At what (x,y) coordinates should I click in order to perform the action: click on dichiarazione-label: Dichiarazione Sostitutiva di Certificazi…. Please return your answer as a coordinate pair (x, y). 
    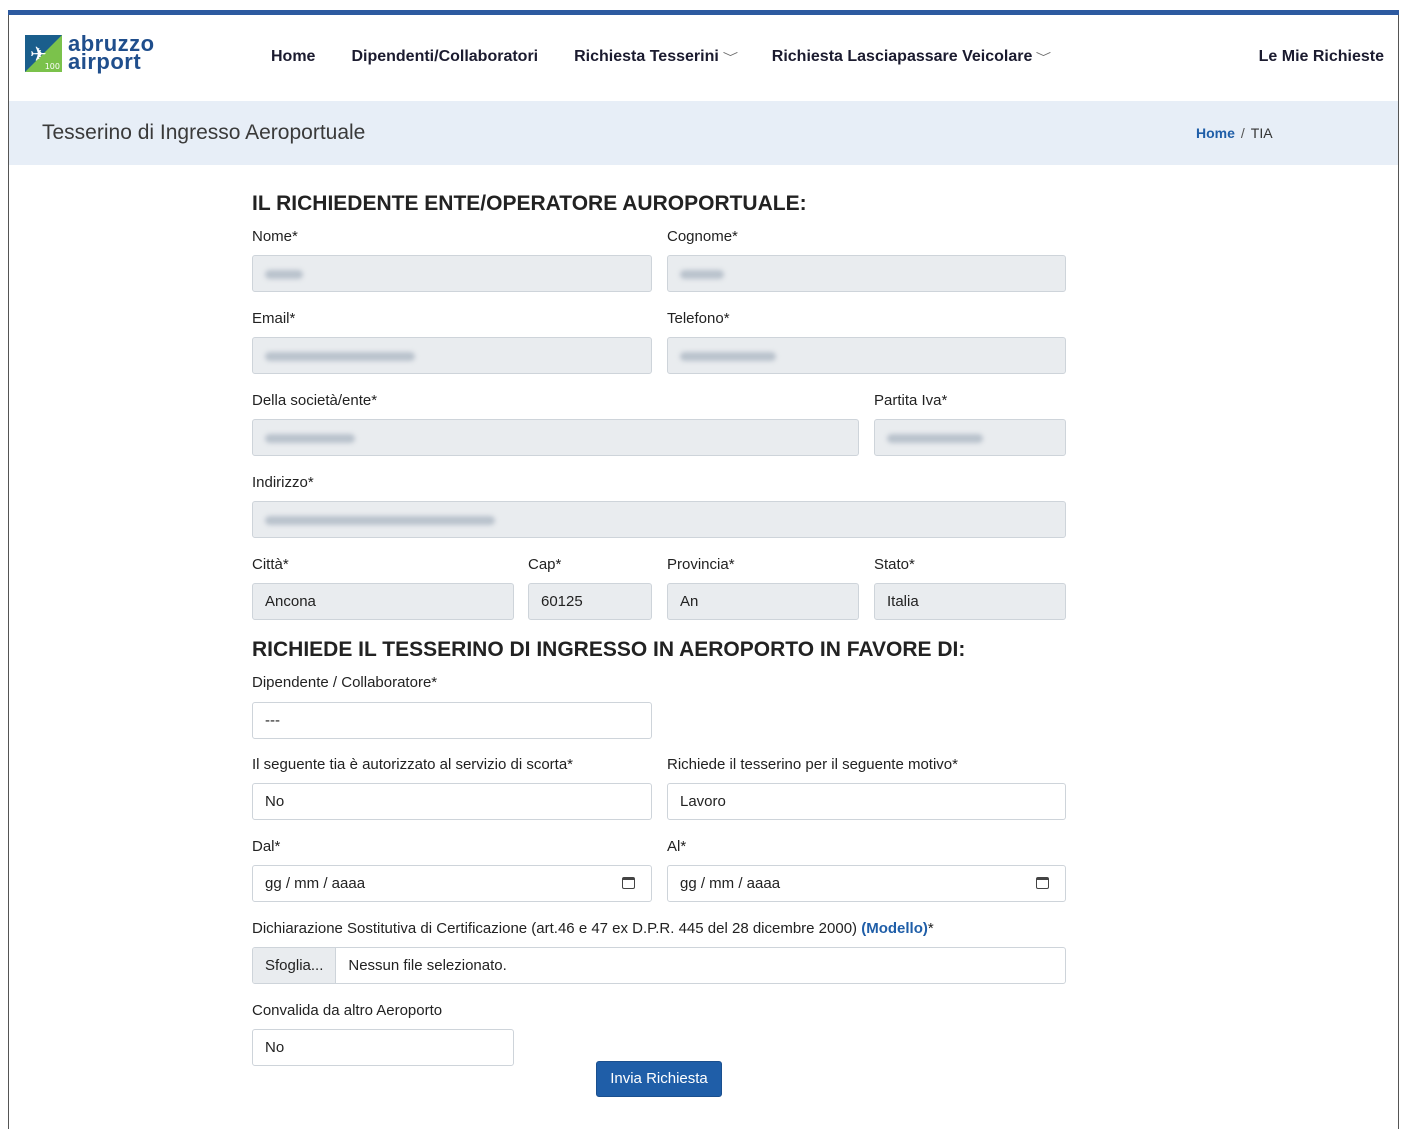
    Looking at the image, I should click on (593, 928).